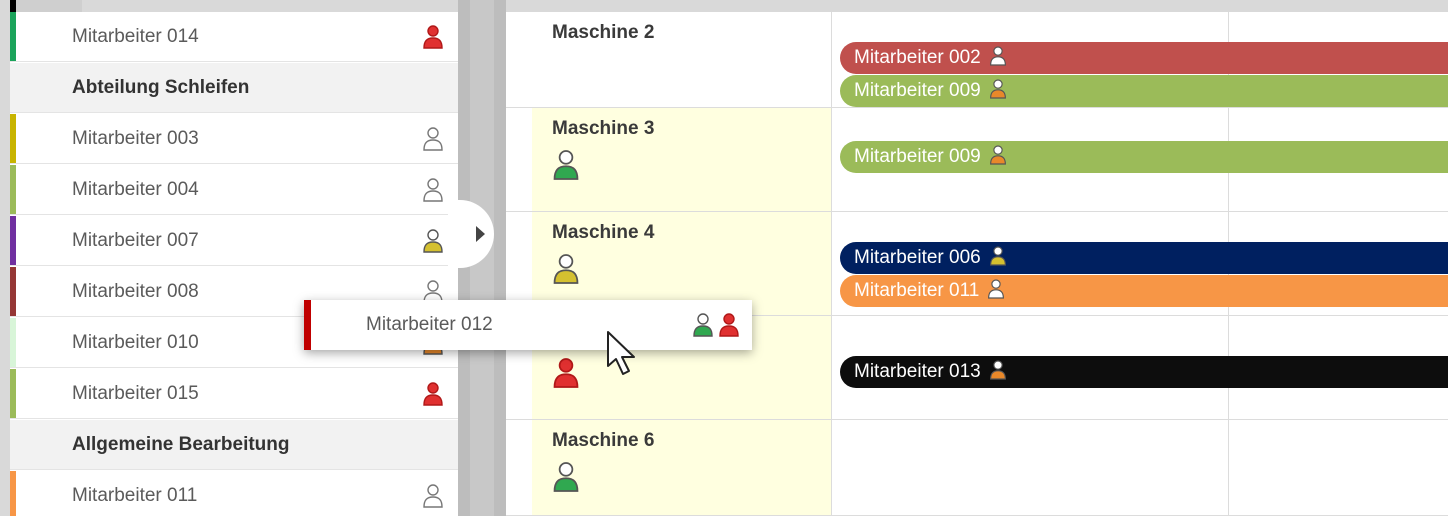  I want to click on assignment-bar: Mitarbeiter 011, so click(1144, 291).